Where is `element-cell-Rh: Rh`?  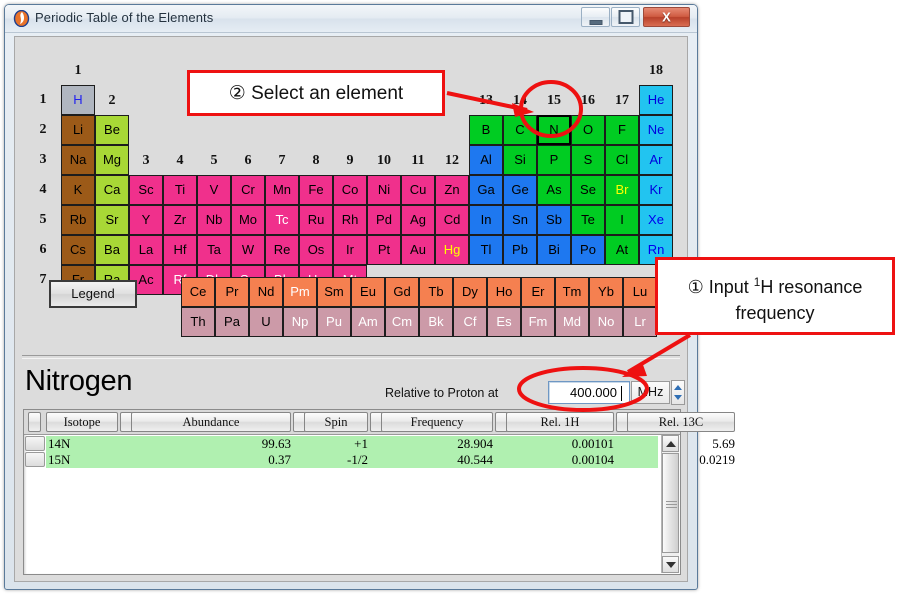 element-cell-Rh: Rh is located at coordinates (350, 220).